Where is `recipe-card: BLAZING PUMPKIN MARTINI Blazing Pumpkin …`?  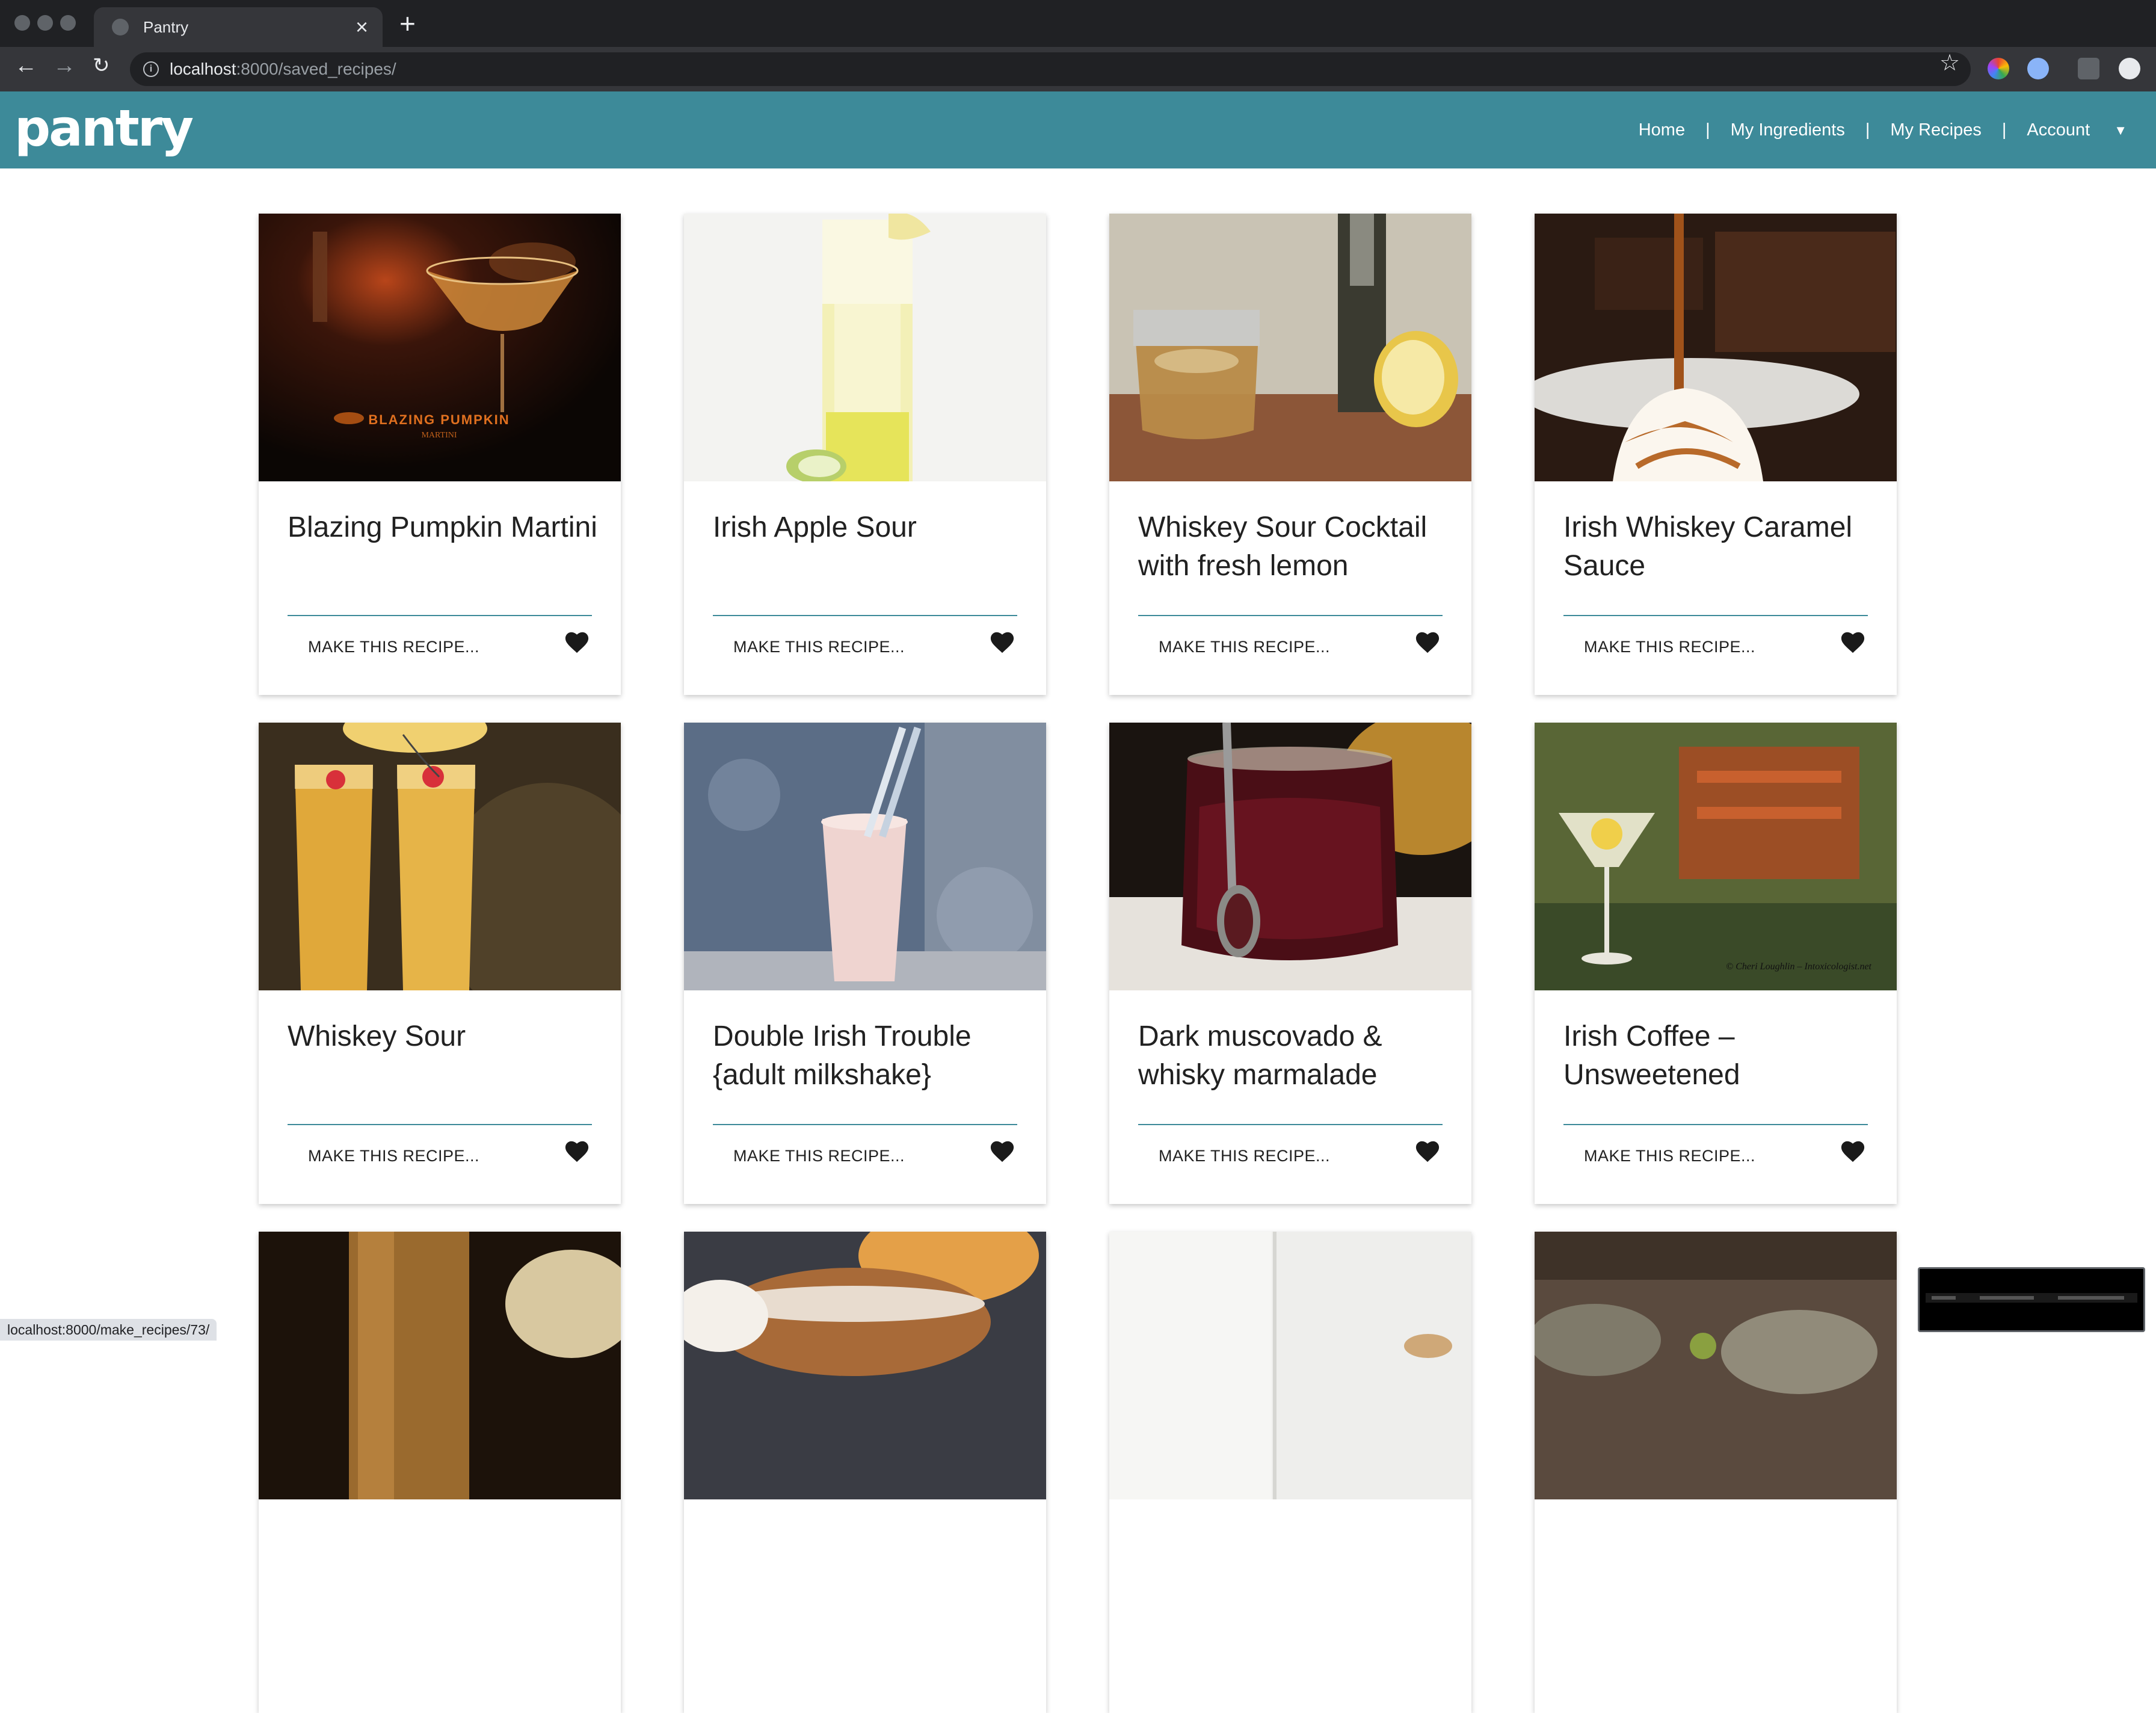 recipe-card: BLAZING PUMPKIN MARTINI Blazing Pumpkin … is located at coordinates (440, 454).